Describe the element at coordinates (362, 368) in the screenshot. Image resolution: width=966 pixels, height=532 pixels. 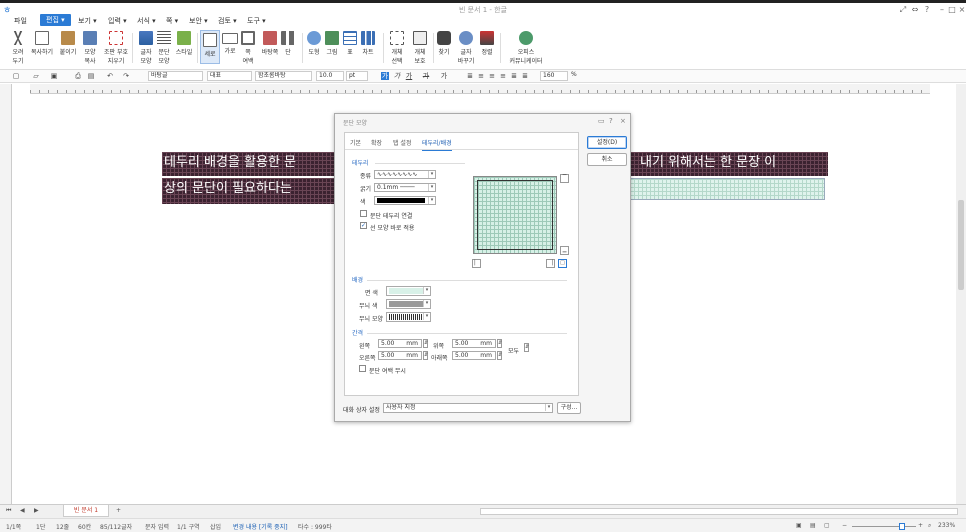
I see `ignore-margin-checkbox` at that location.